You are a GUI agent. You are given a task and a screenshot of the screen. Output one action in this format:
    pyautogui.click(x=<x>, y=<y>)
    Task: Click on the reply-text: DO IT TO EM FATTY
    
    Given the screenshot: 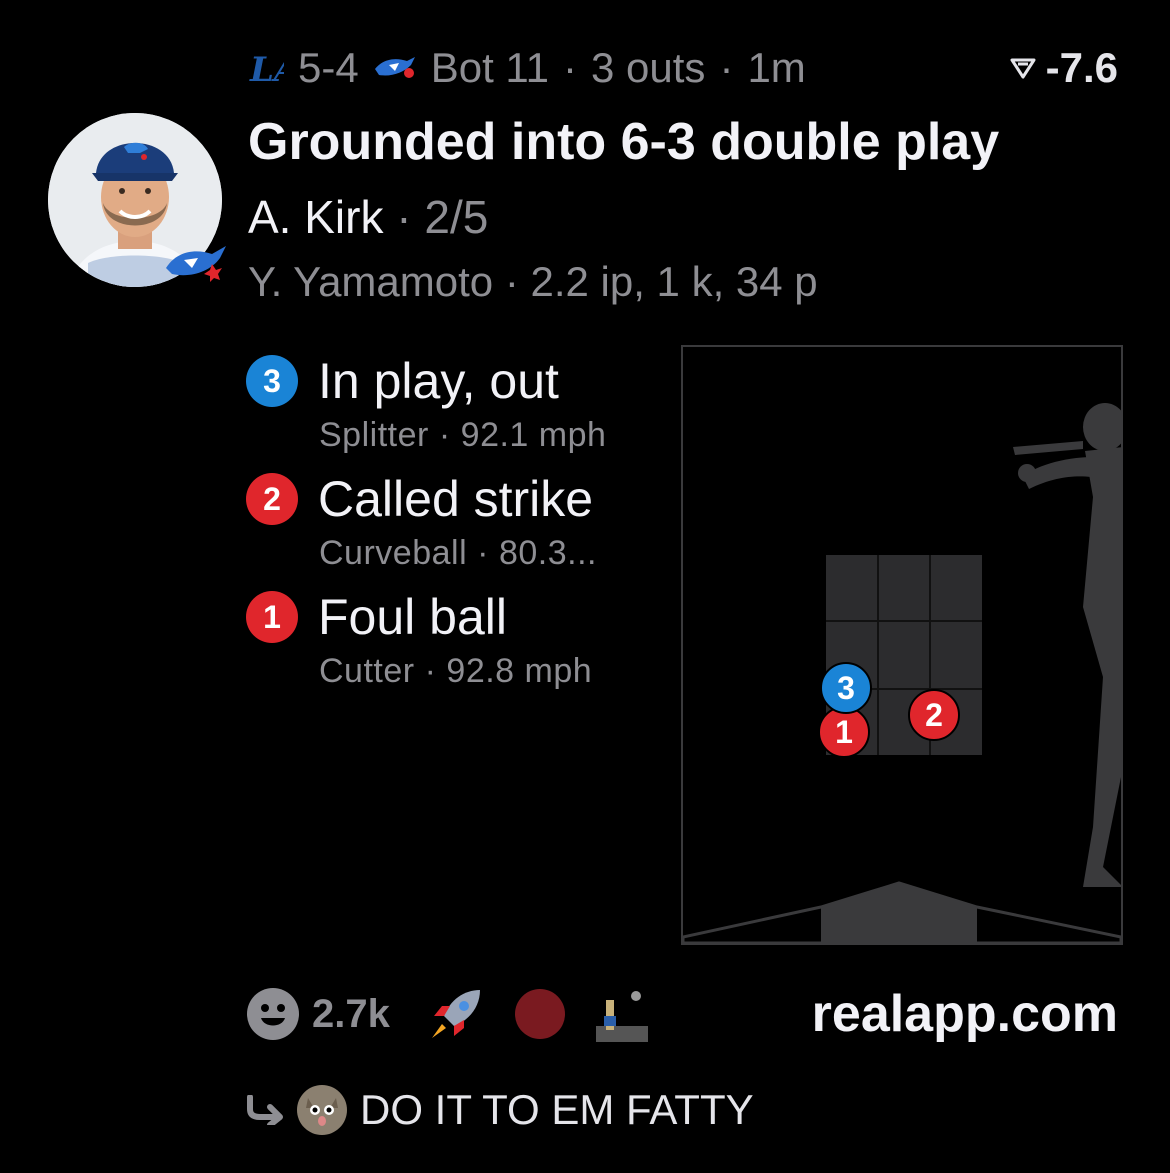 What is the action you would take?
    pyautogui.click(x=557, y=1109)
    